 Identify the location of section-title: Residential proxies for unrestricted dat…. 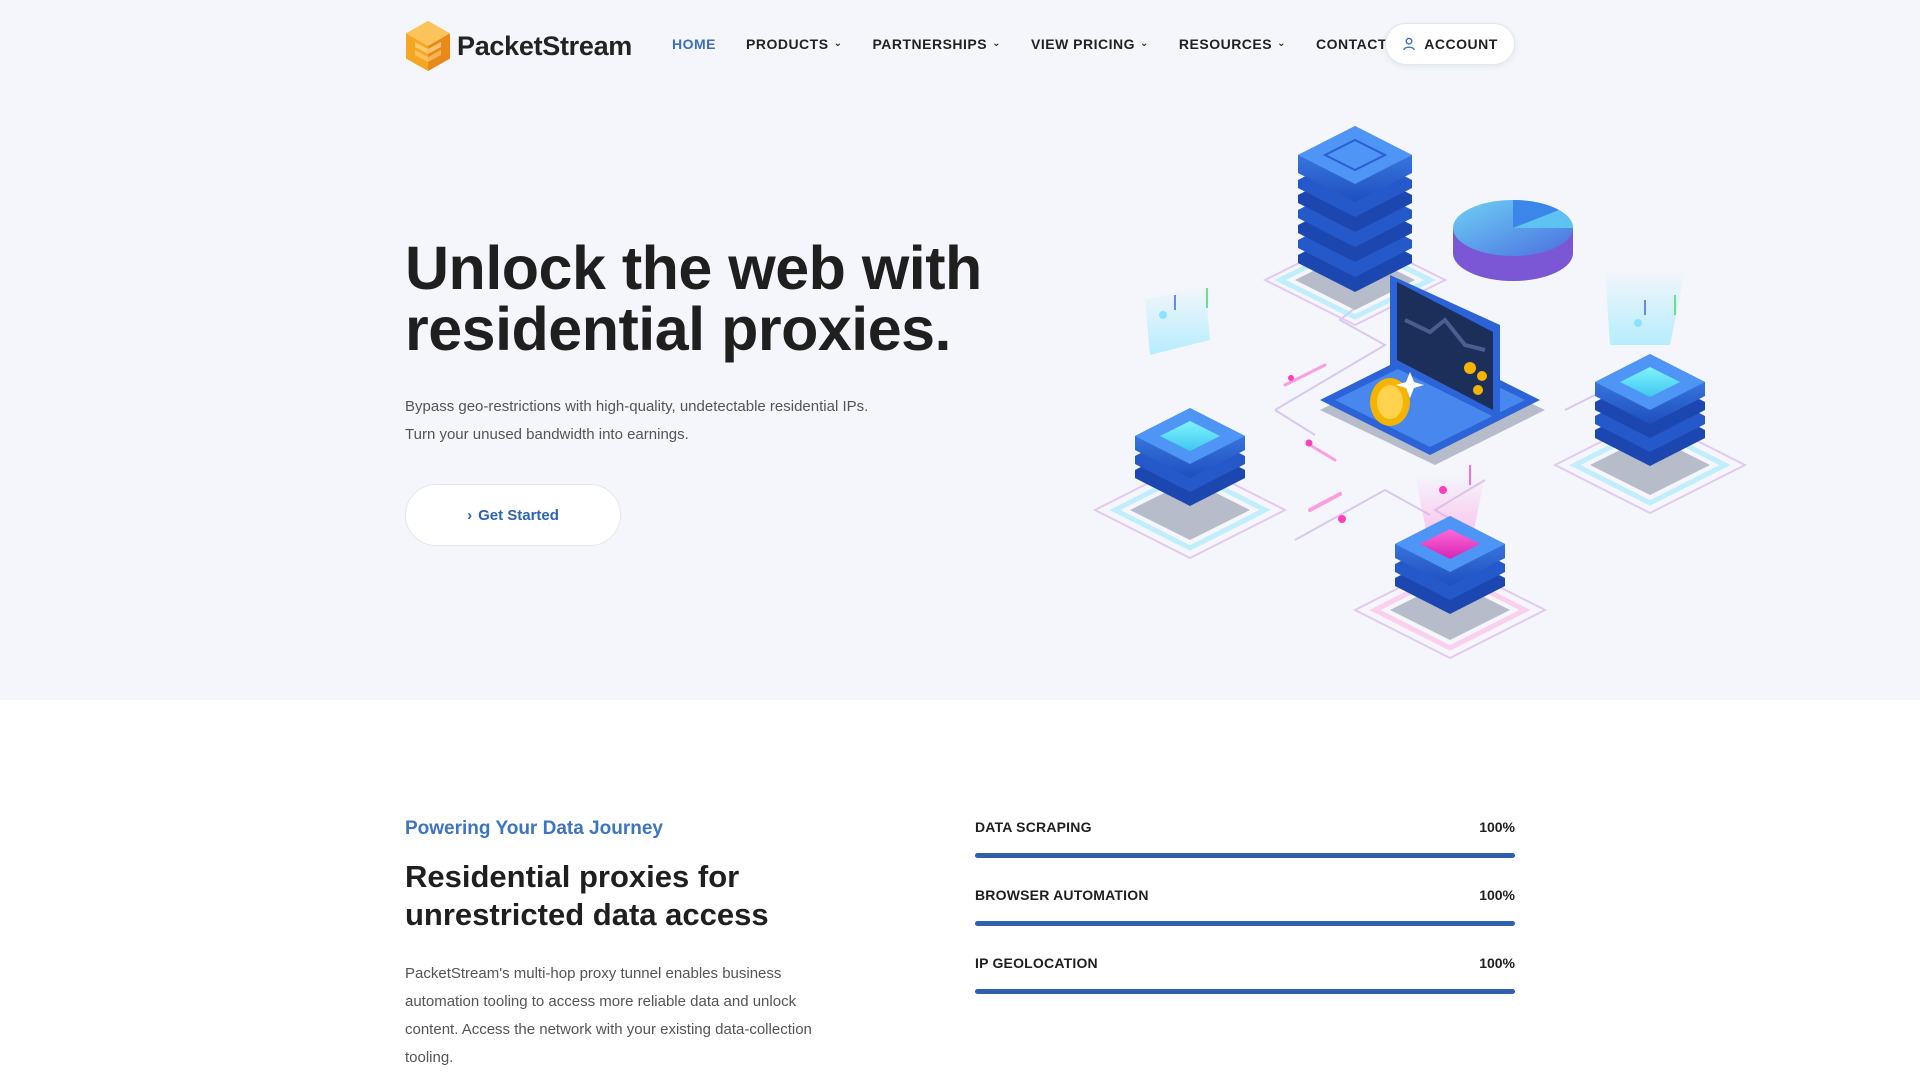
(587, 895).